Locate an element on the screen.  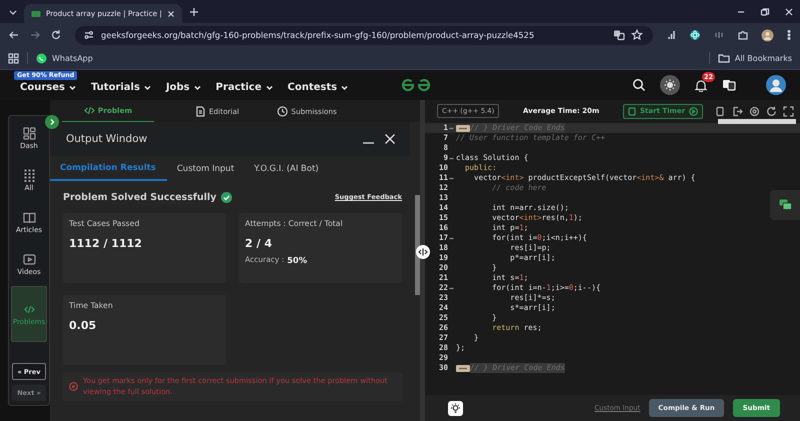
clock-icon is located at coordinates (282, 111).